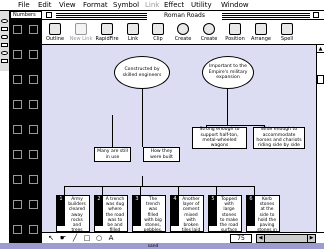 This screenshot has height=249, width=324. Describe the element at coordinates (55, 29) in the screenshot. I see `outline-icon` at that location.